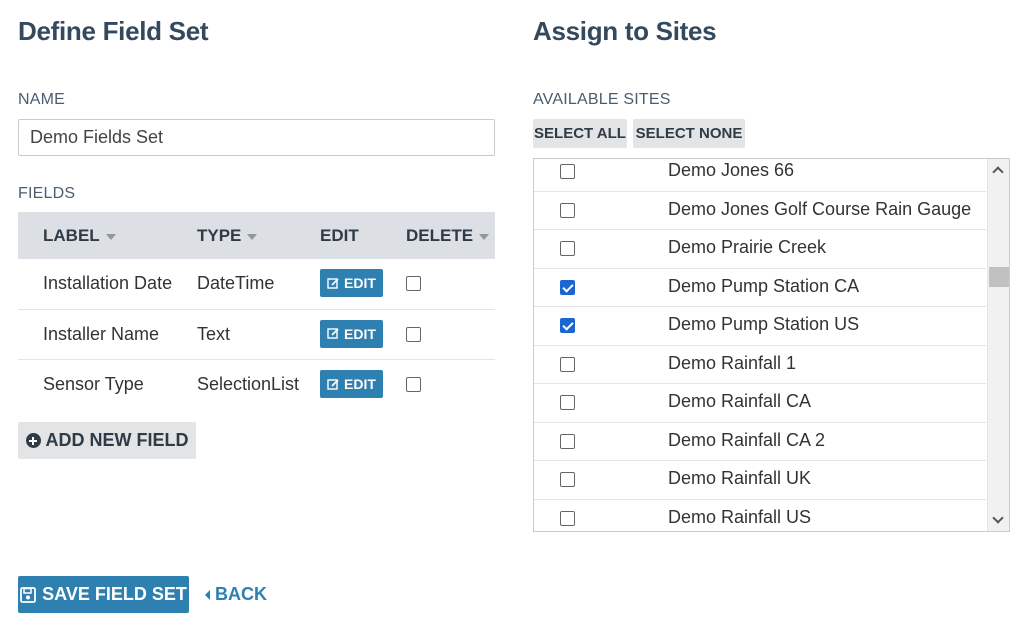  What do you see at coordinates (998, 172) in the screenshot?
I see `chevron-up-icon` at bounding box center [998, 172].